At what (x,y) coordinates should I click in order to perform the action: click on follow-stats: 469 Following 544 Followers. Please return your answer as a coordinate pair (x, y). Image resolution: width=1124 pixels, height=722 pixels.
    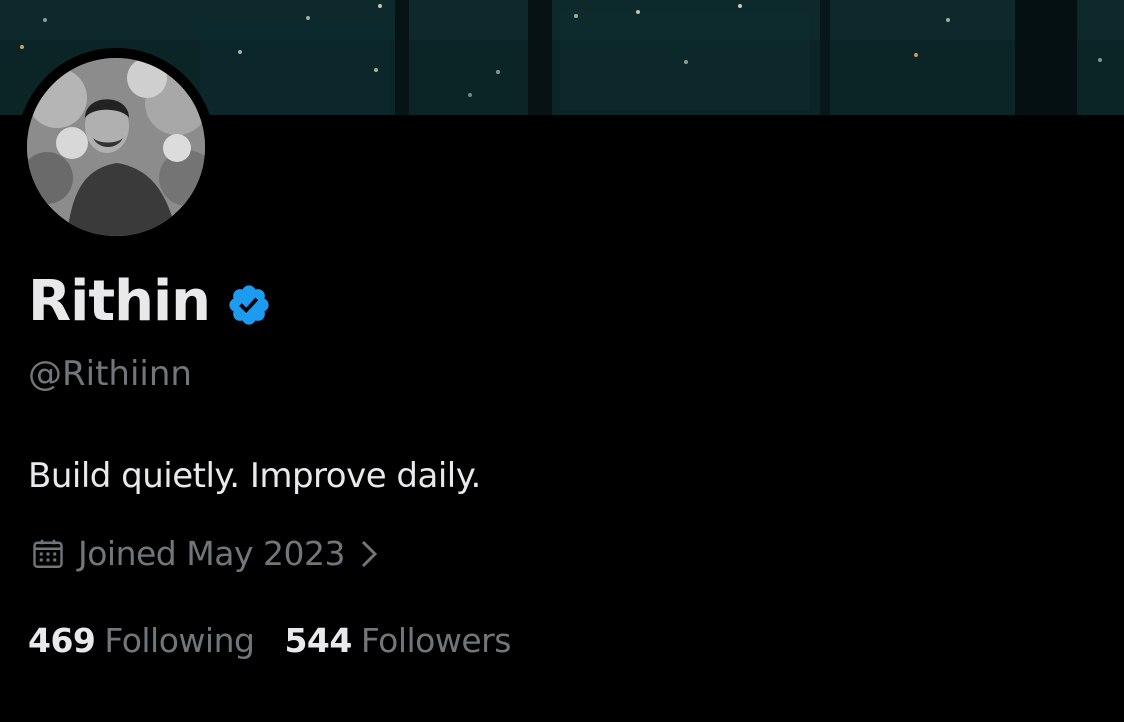
    Looking at the image, I should click on (284, 641).